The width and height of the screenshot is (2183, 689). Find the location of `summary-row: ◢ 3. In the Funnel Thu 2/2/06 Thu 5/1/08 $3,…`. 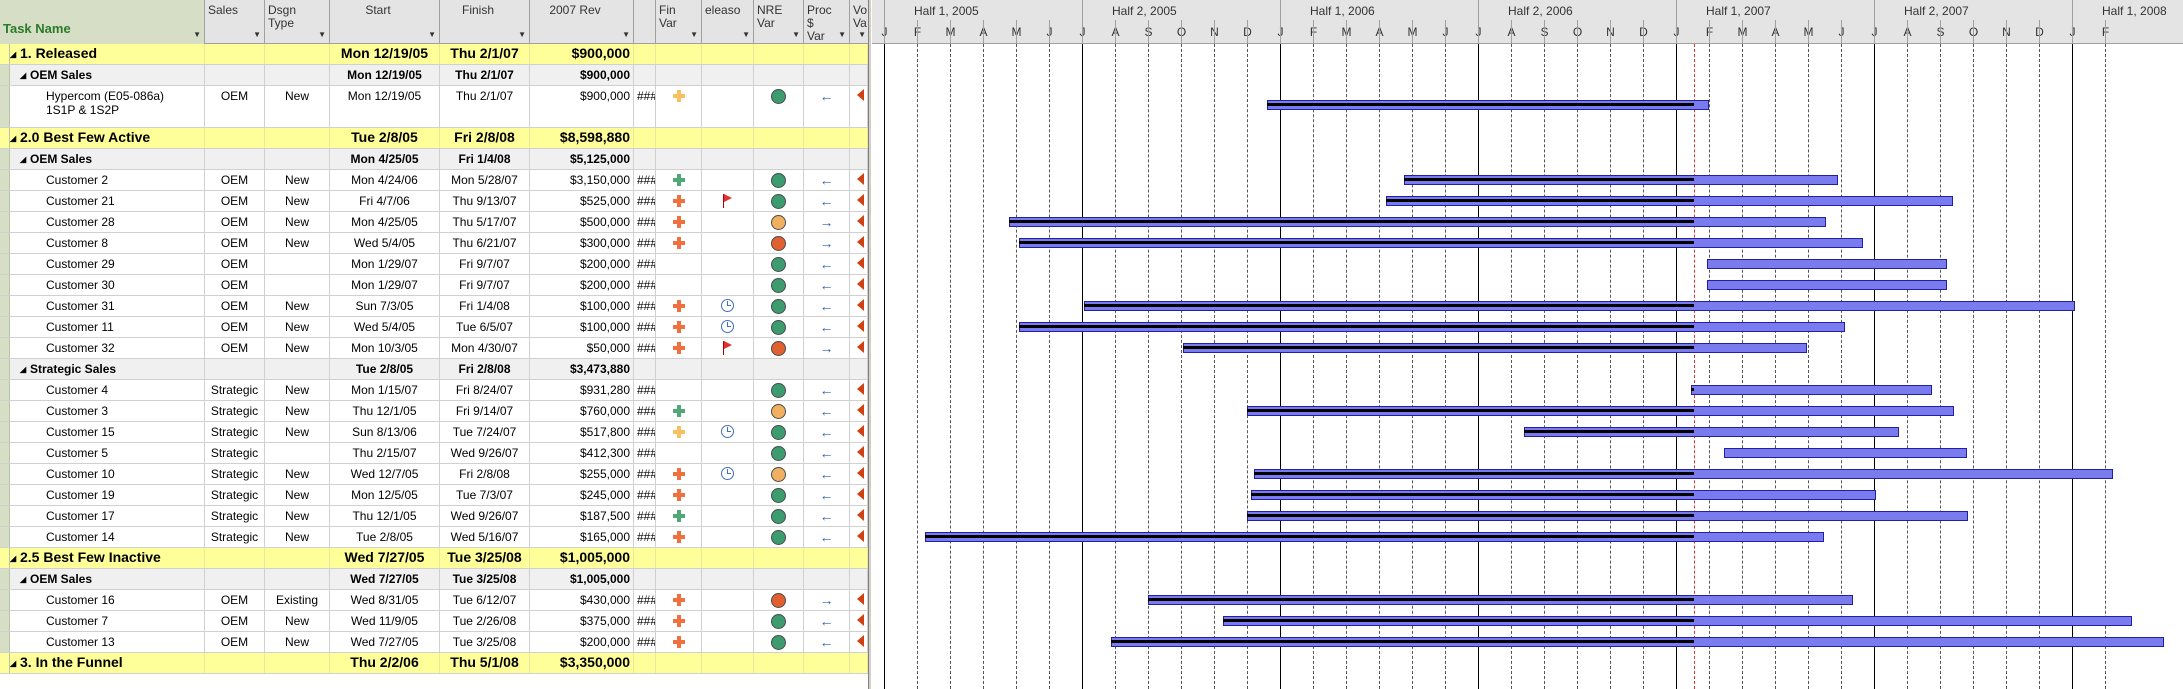

summary-row: ◢ 3. In the Funnel Thu 2/2/06 Thu 5/1/08 $3,… is located at coordinates (434, 663).